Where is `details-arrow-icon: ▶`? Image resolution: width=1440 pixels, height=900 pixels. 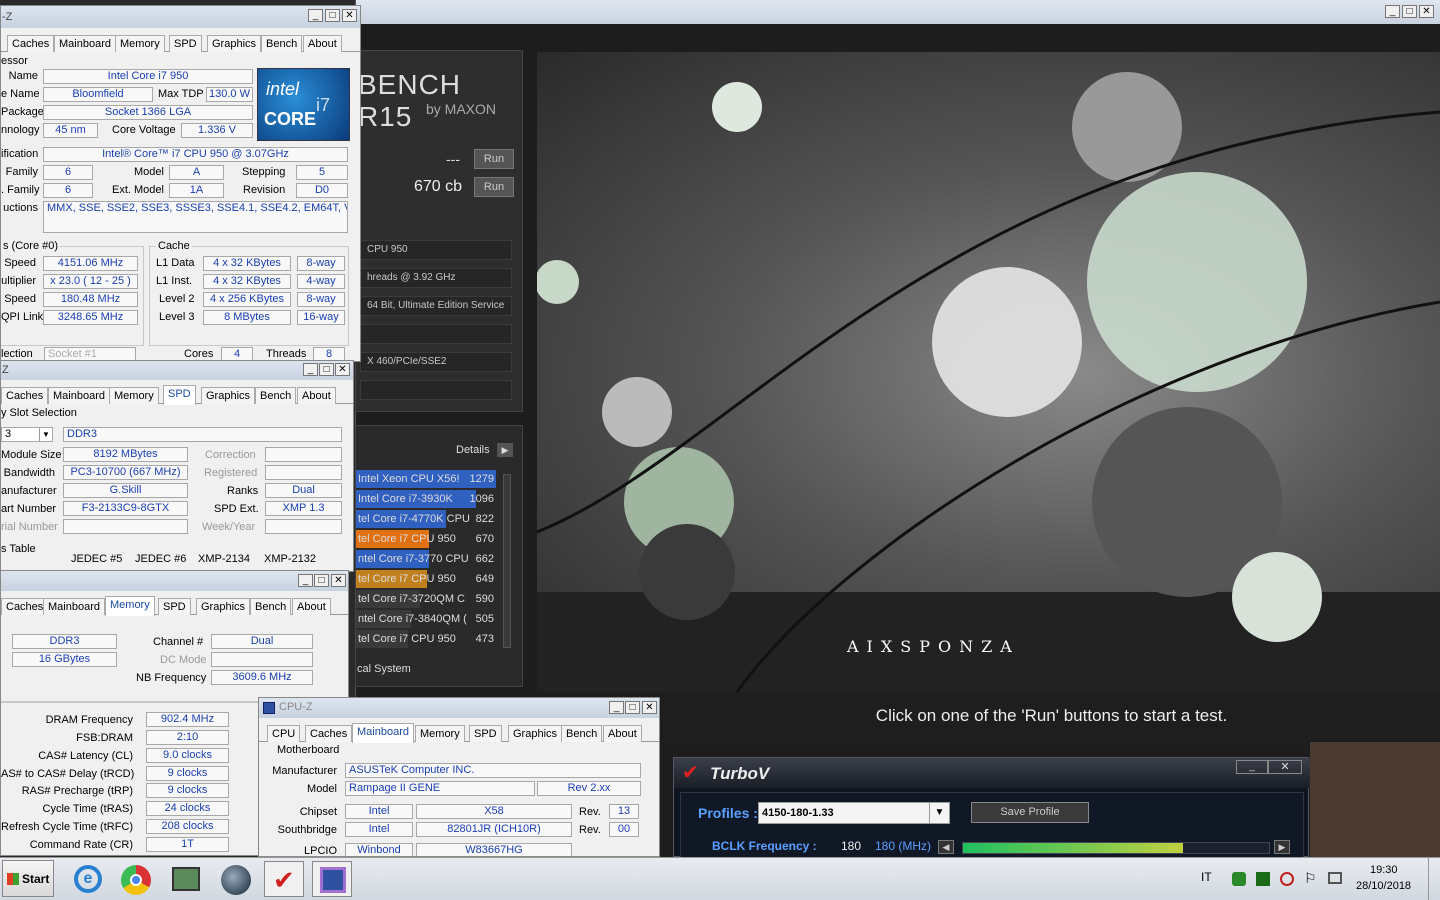
details-arrow-icon: ▶ is located at coordinates (505, 450).